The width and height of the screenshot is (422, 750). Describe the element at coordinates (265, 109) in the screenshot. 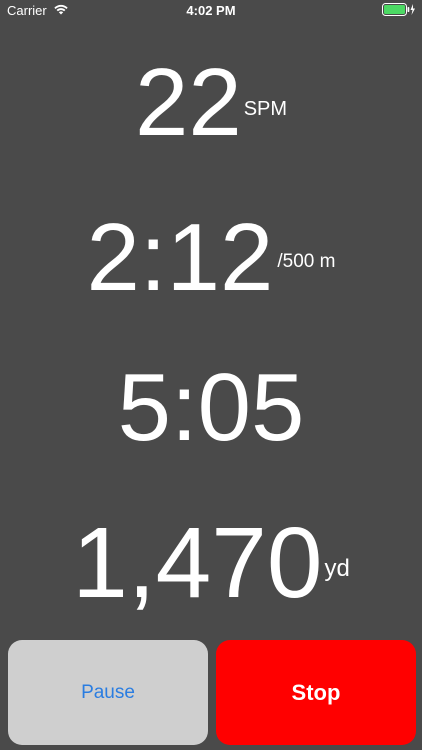

I see `stroke-rate-unit: SPM` at that location.